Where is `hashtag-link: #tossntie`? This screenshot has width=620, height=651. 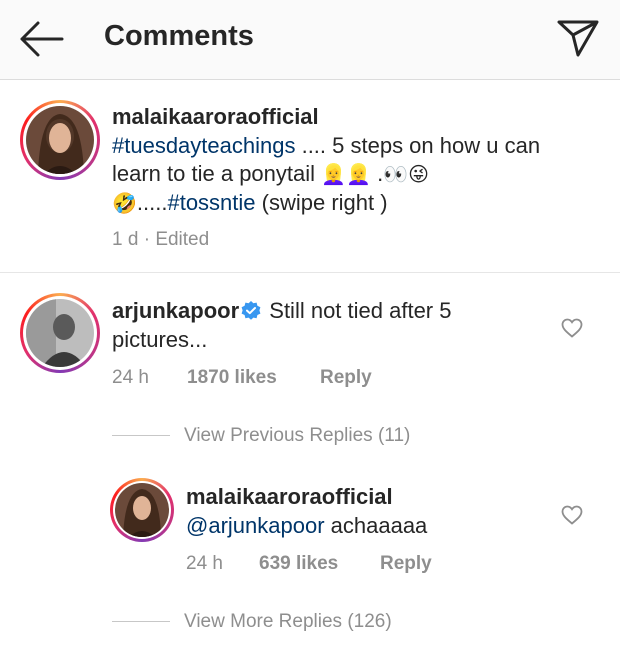
hashtag-link: #tossntie is located at coordinates (211, 202).